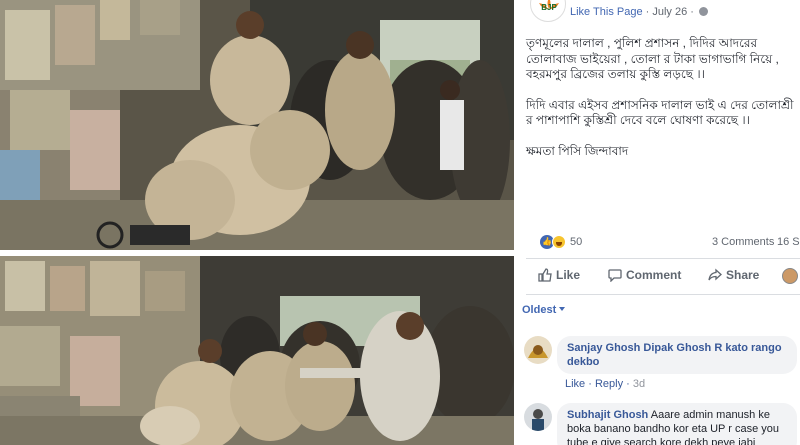  What do you see at coordinates (673, 12) in the screenshot?
I see `post-date: July 26 ·` at bounding box center [673, 12].